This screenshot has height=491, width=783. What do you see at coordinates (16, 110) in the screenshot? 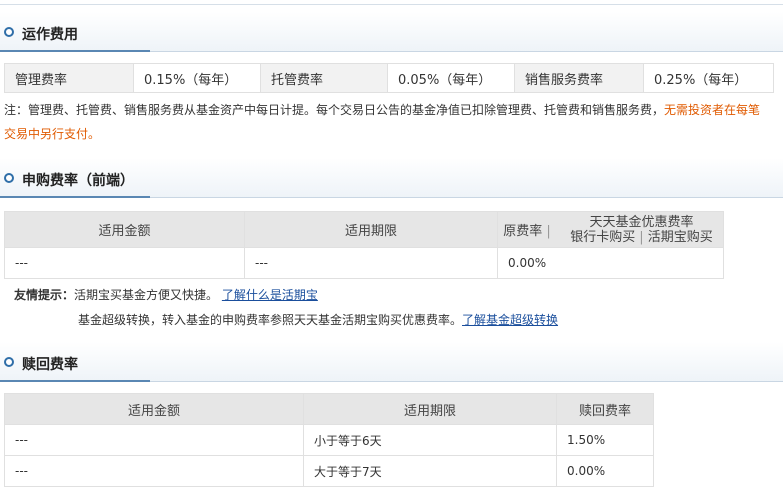
I see `note-prefix: 注：` at bounding box center [16, 110].